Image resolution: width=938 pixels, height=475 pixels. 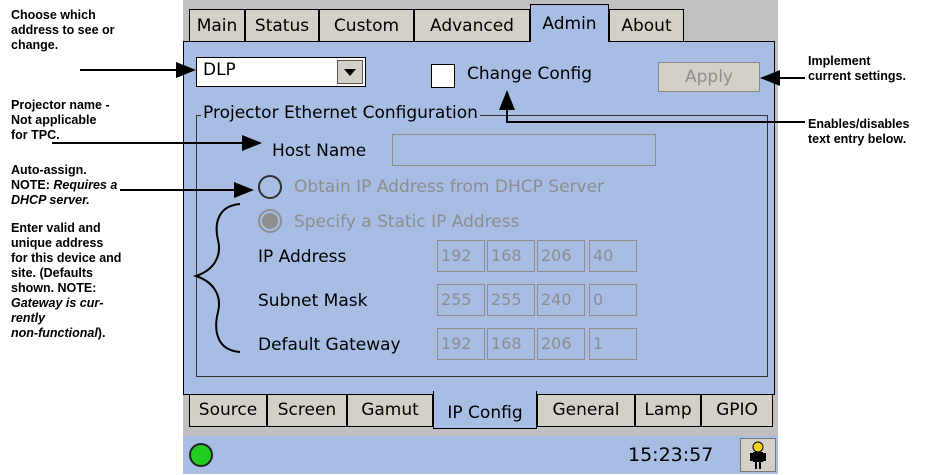 What do you see at coordinates (569, 23) in the screenshot?
I see `tab-admin: Admin` at bounding box center [569, 23].